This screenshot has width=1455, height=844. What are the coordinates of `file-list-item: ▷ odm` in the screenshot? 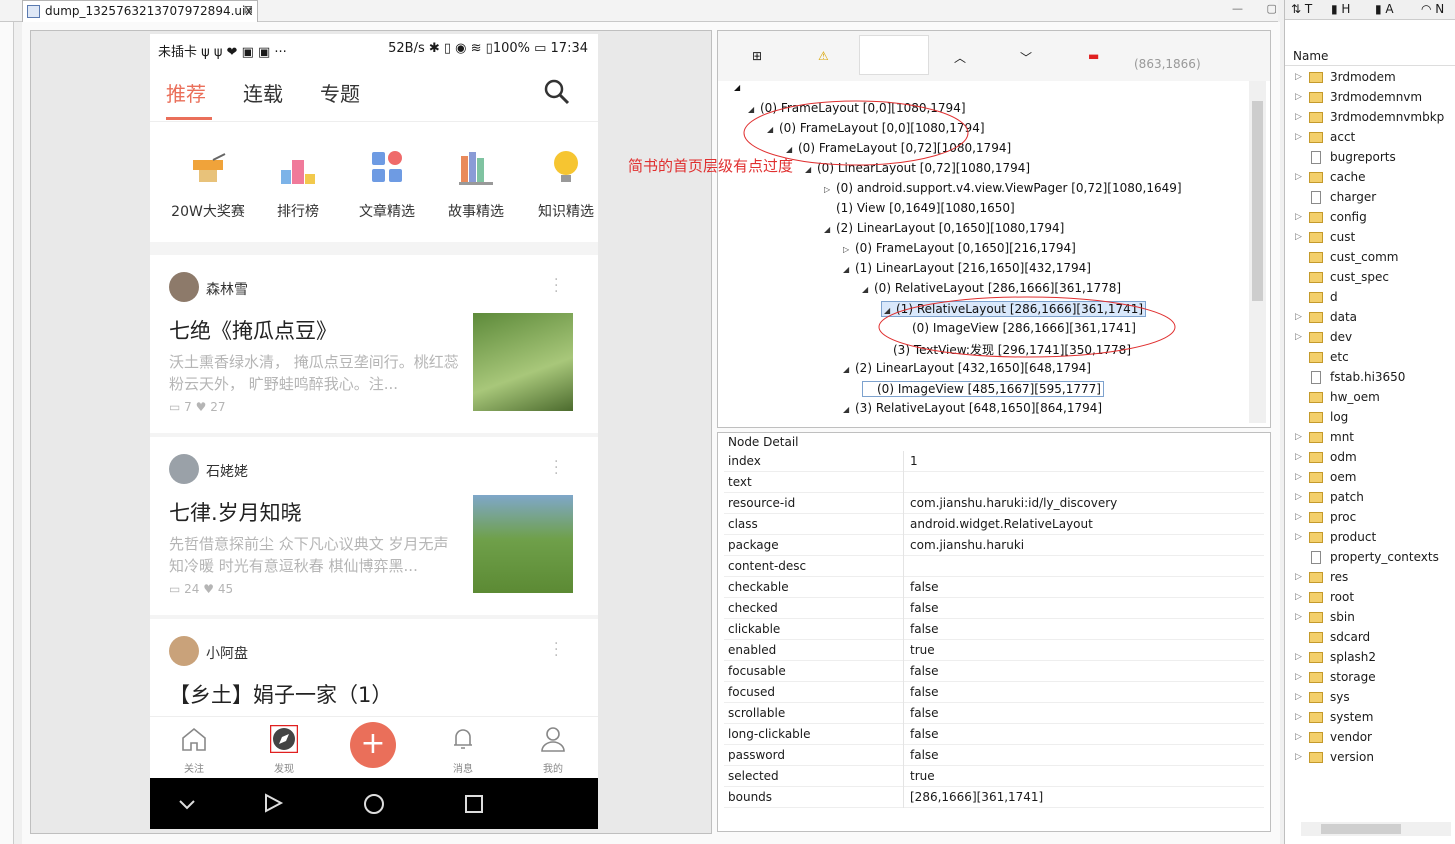 It's located at (1370, 459).